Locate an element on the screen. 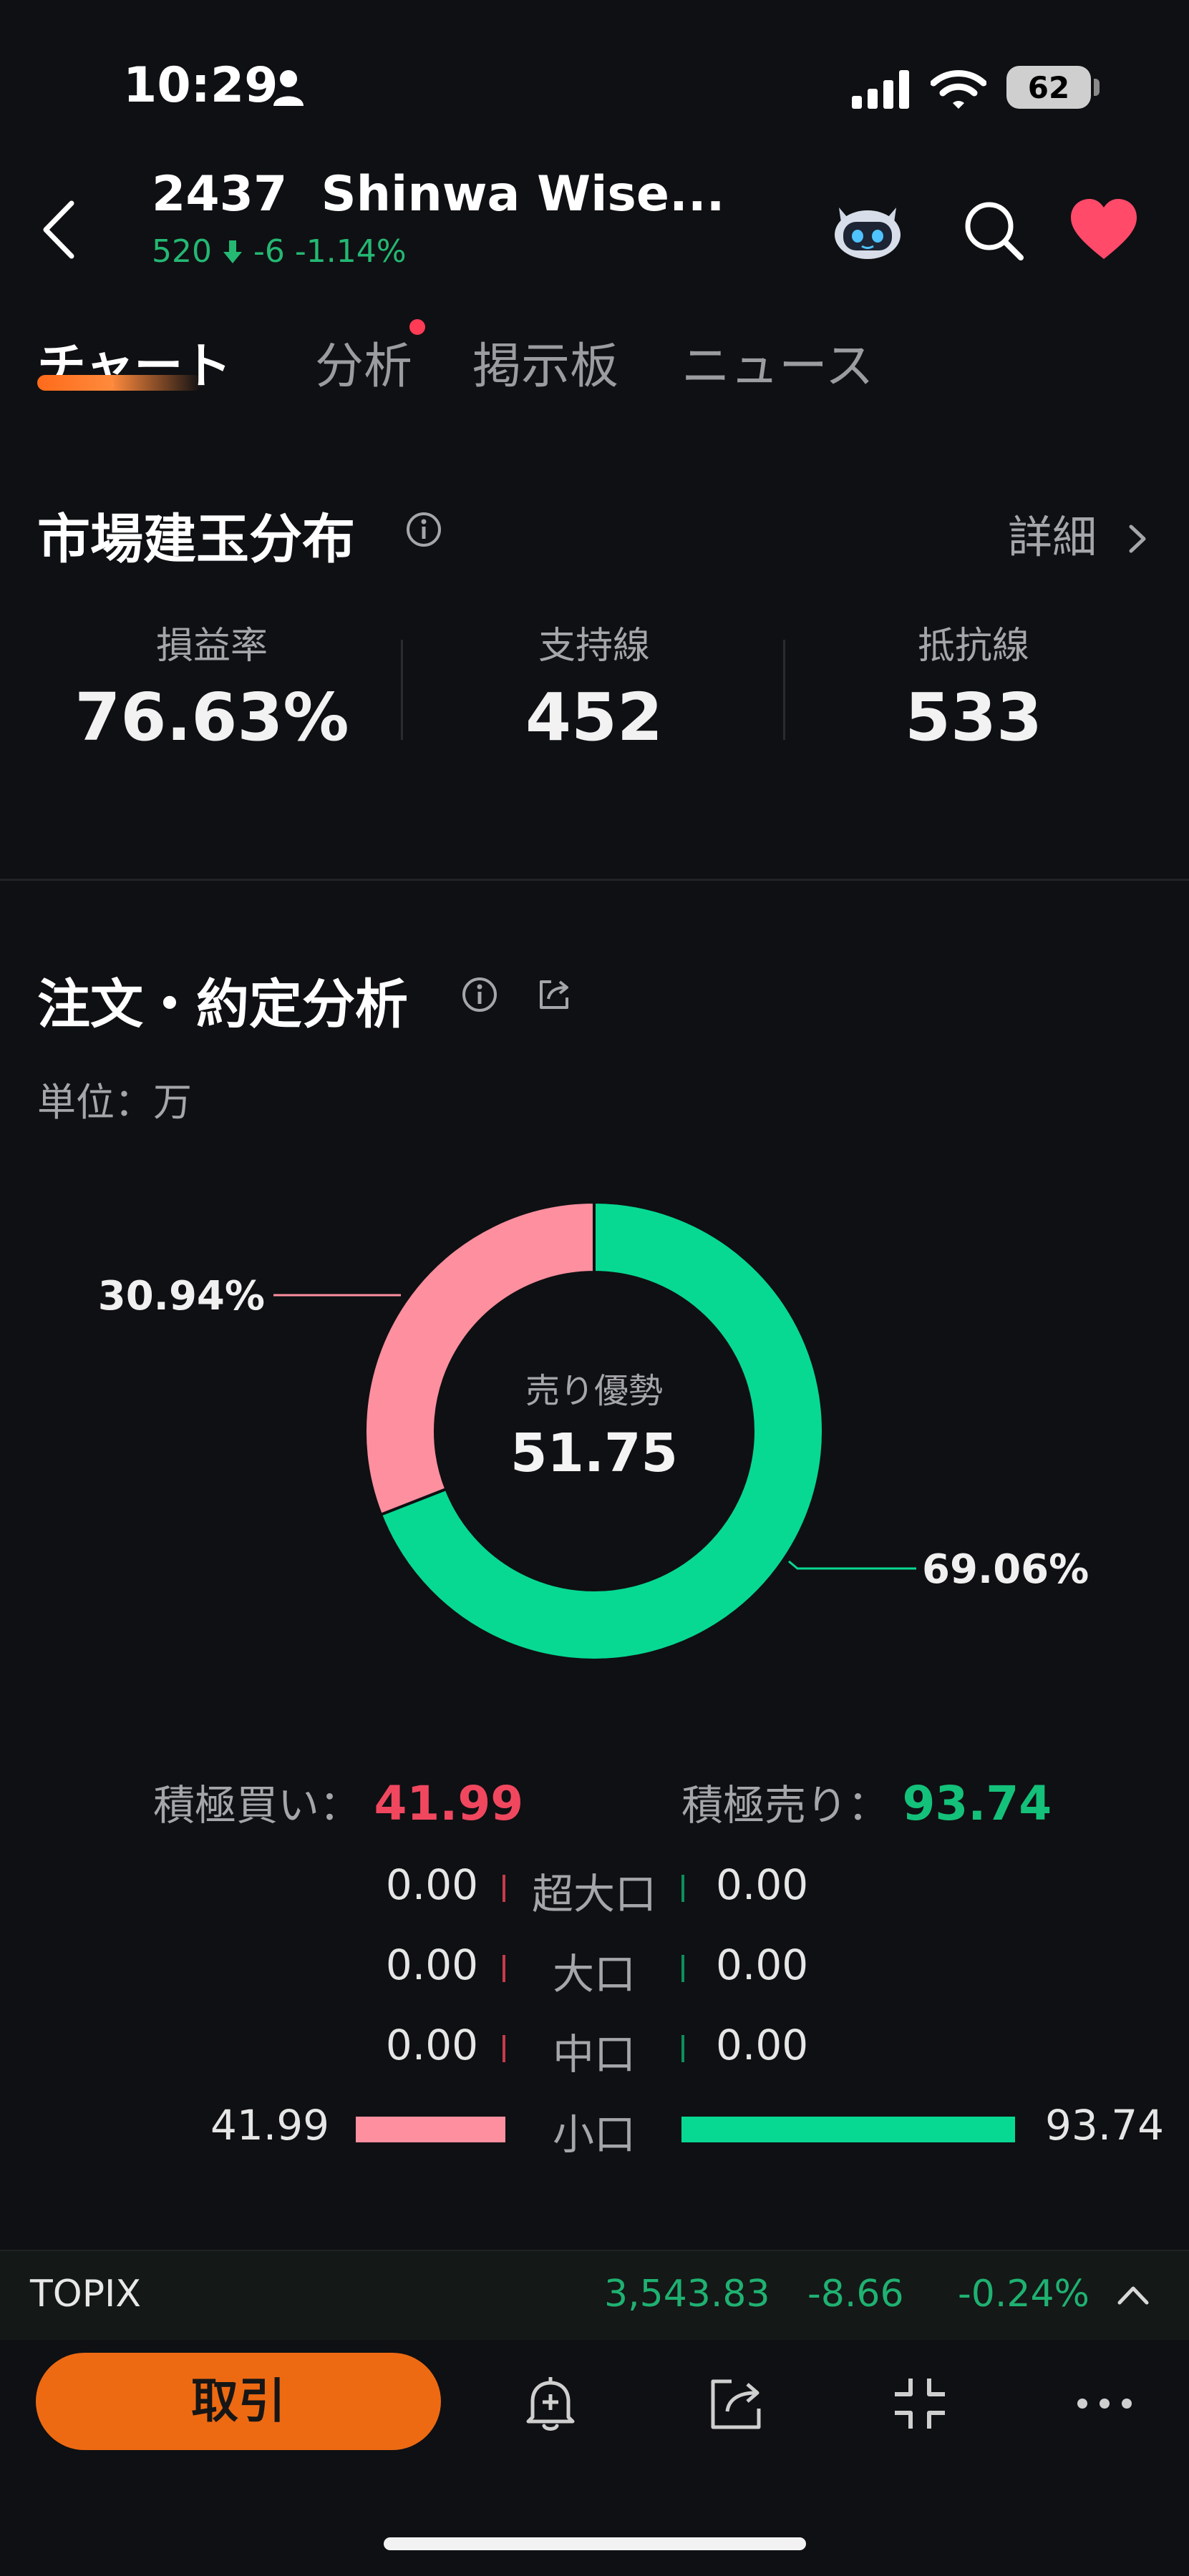  order-size-row: 0.00 超大口 0.00 is located at coordinates (594, 1889).